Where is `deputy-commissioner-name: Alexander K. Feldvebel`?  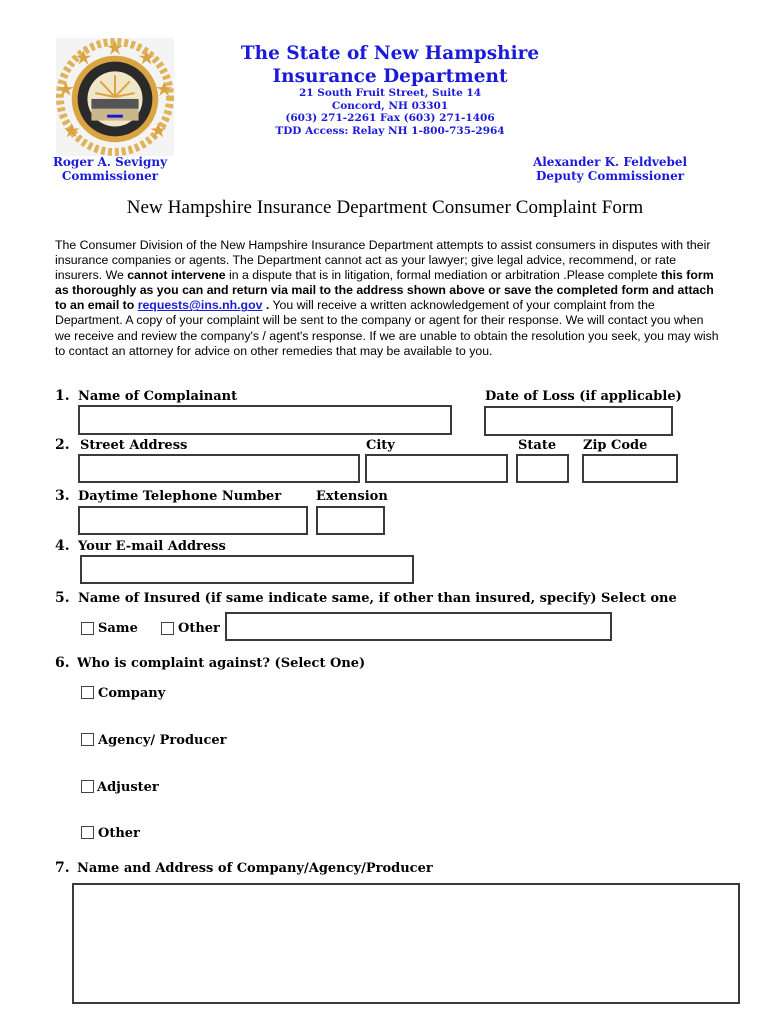
deputy-commissioner-name: Alexander K. Feldvebel is located at coordinates (610, 162).